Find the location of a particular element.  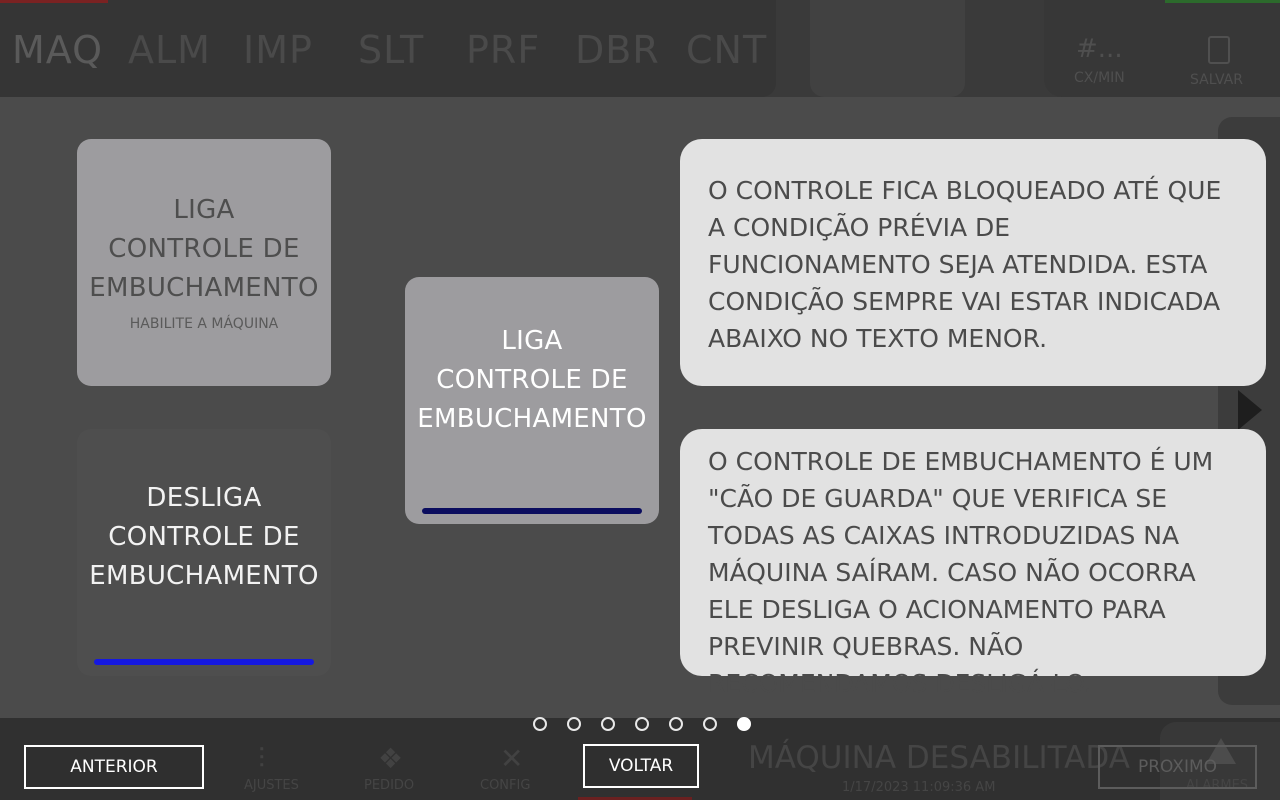

desliga-controle-button: DESLIGA CONTROLE DE EMBUCHAMENTO is located at coordinates (204, 552).